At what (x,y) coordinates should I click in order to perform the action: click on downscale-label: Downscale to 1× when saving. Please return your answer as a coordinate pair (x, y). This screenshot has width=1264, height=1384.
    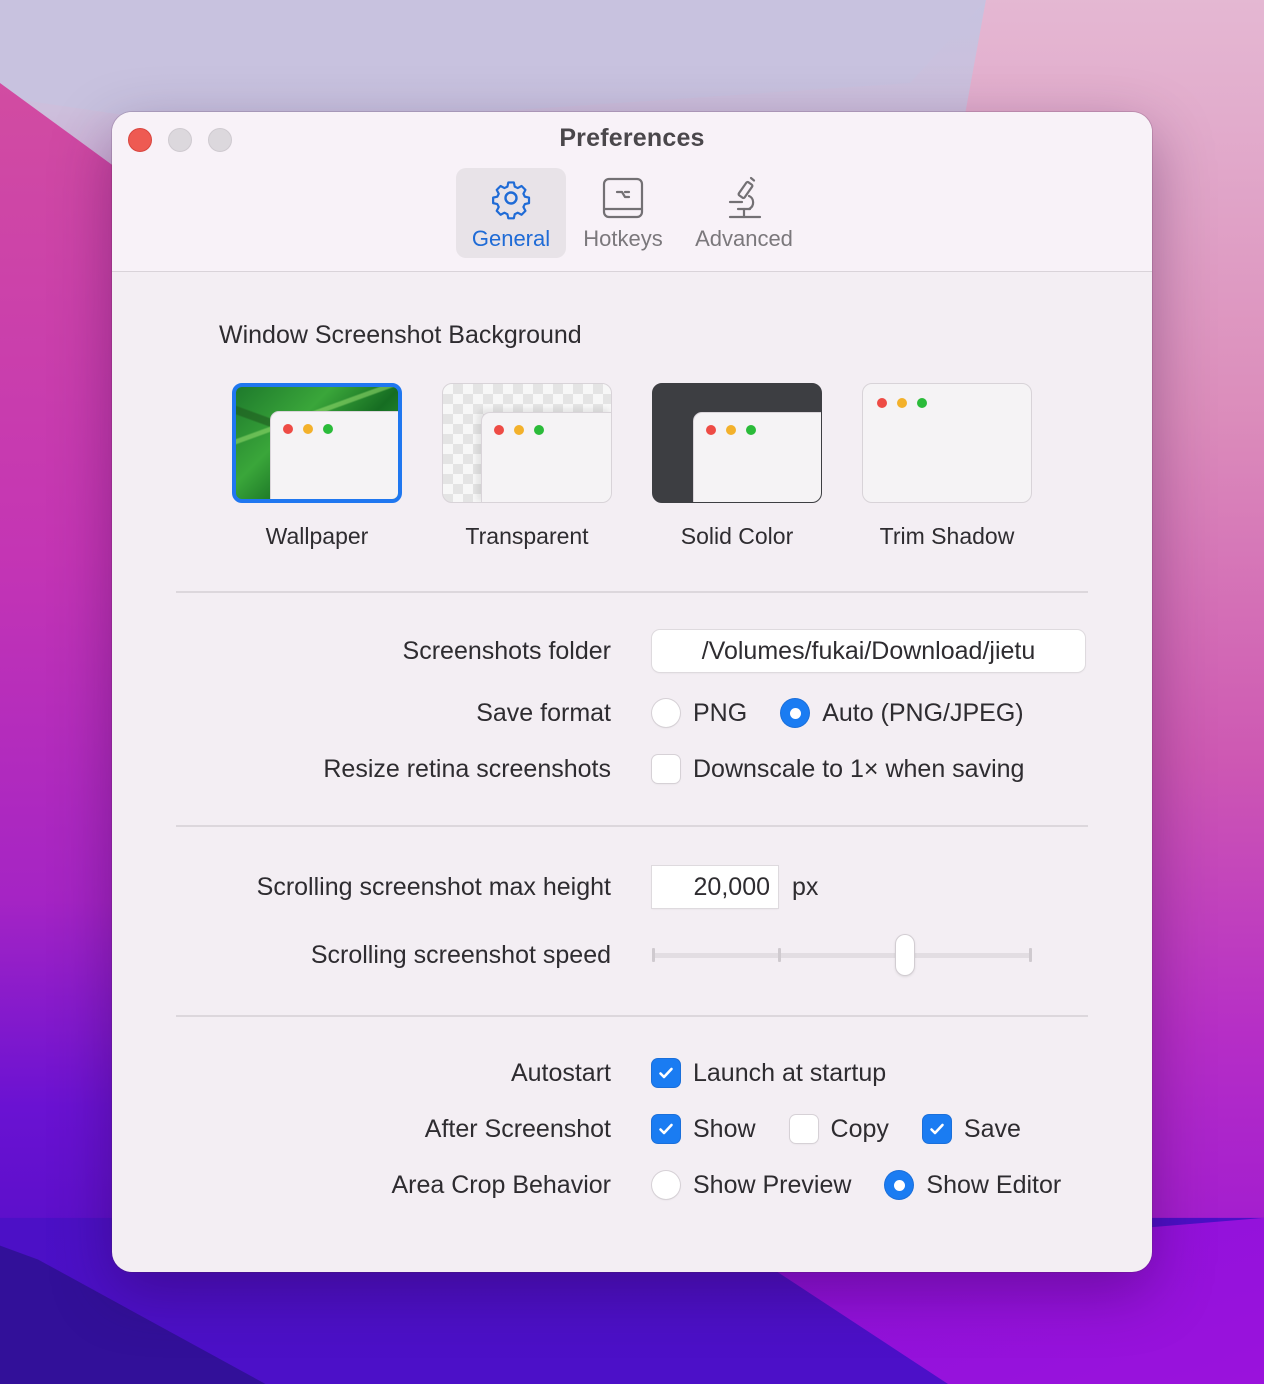
    Looking at the image, I should click on (858, 769).